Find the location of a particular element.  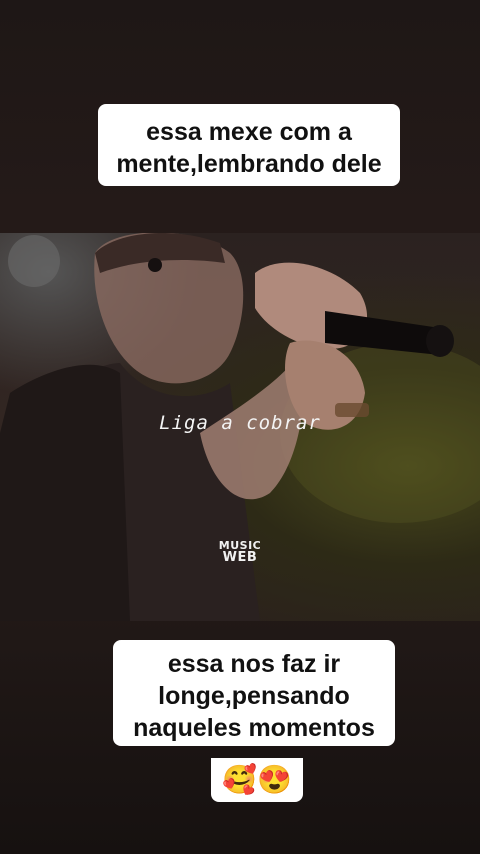

caption-emoji-row: 🥰😍 is located at coordinates (257, 780).